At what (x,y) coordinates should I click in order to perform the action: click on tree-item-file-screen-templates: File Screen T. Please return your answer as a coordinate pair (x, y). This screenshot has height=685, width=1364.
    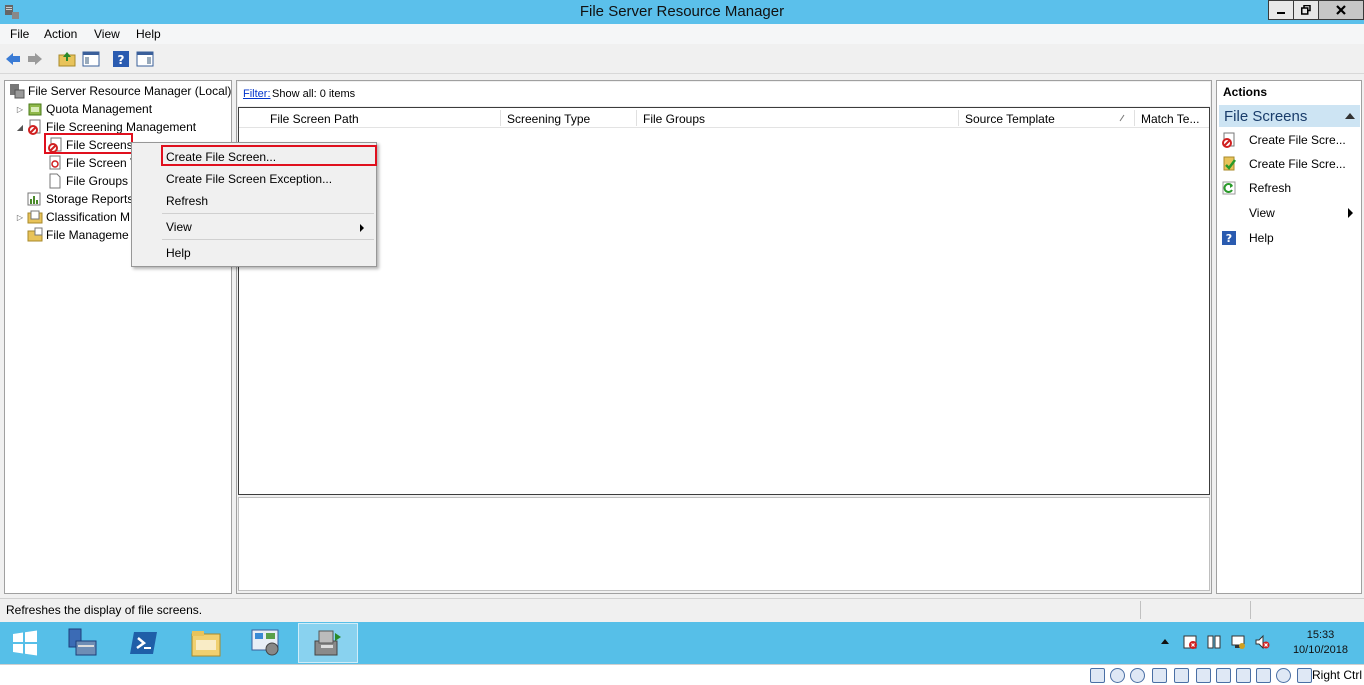
    Looking at the image, I should click on (91, 163).